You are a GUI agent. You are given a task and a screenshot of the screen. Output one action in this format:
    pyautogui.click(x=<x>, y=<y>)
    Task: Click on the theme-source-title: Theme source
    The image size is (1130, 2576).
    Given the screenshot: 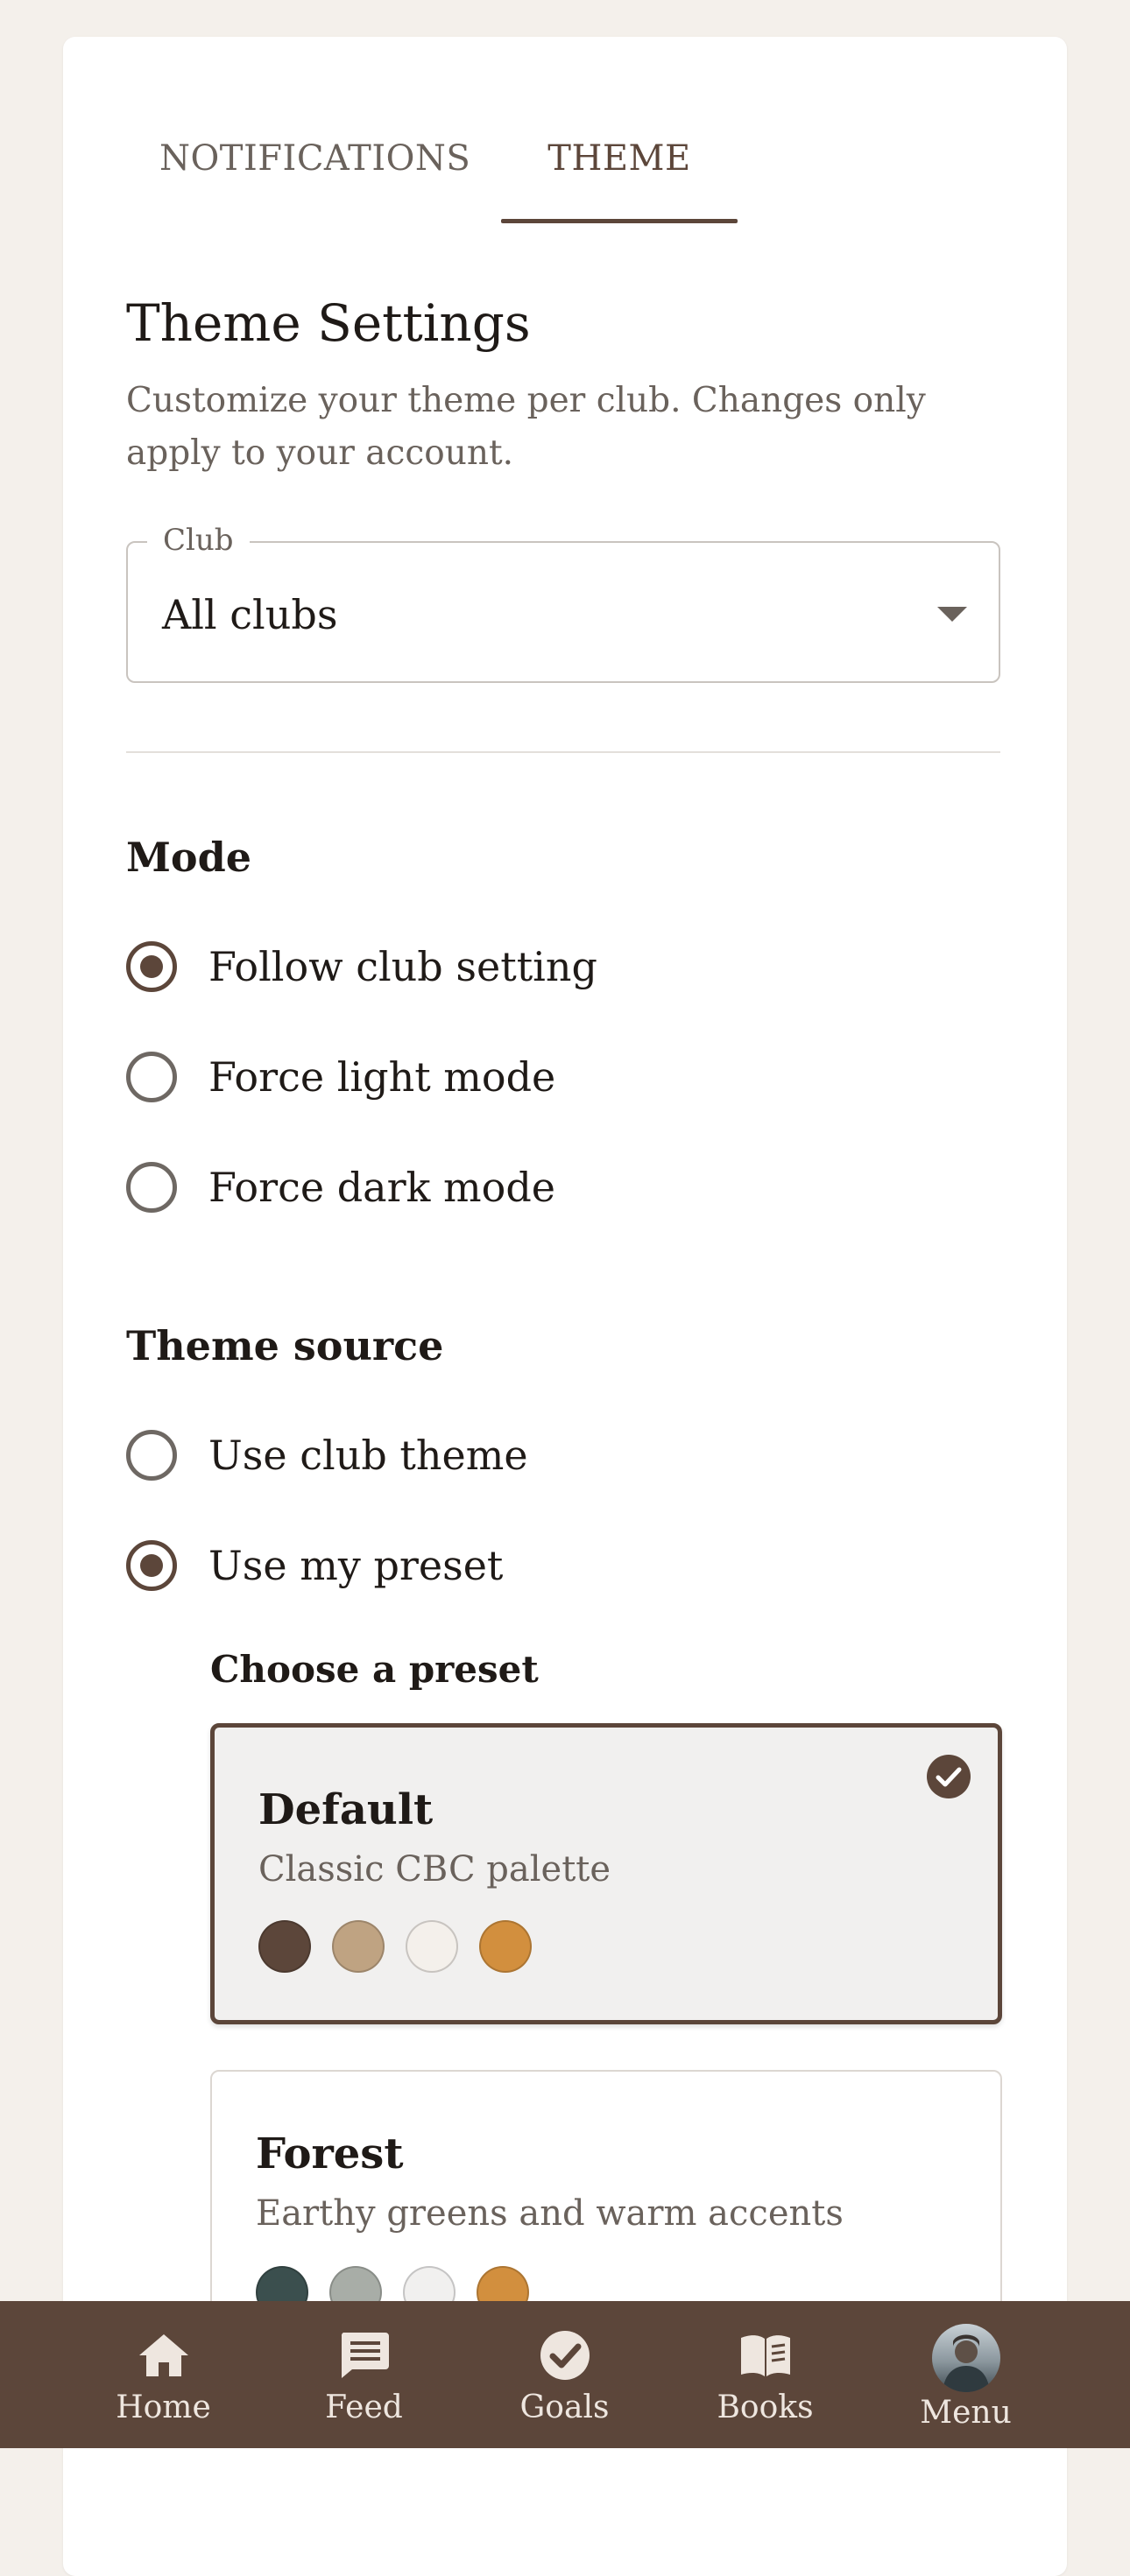 What is the action you would take?
    pyautogui.click(x=285, y=1345)
    